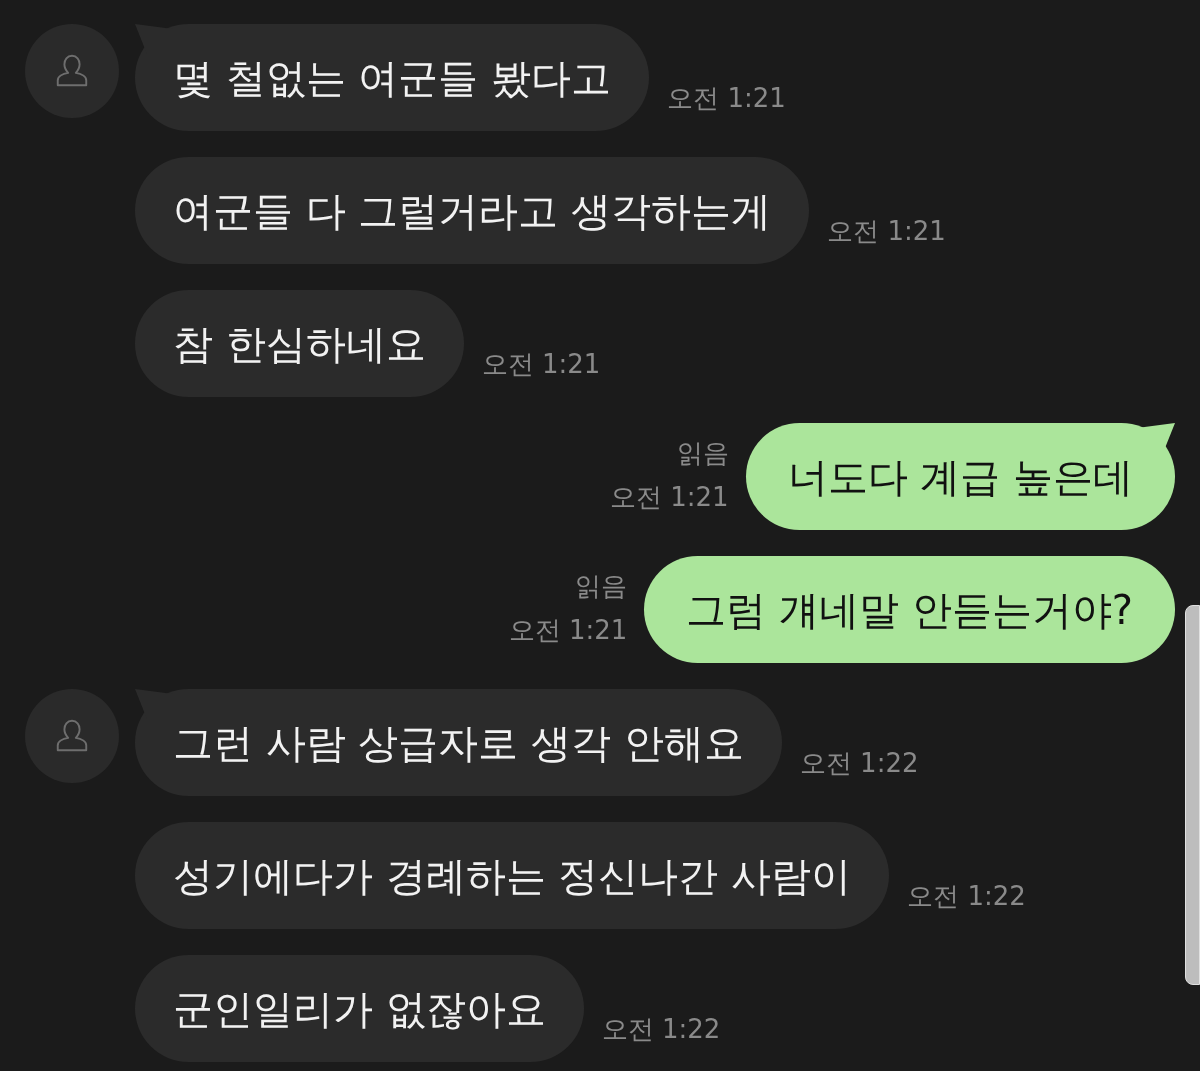 The height and width of the screenshot is (1071, 1200). I want to click on message-text: 군인일리가 없잖아요, so click(359, 1008).